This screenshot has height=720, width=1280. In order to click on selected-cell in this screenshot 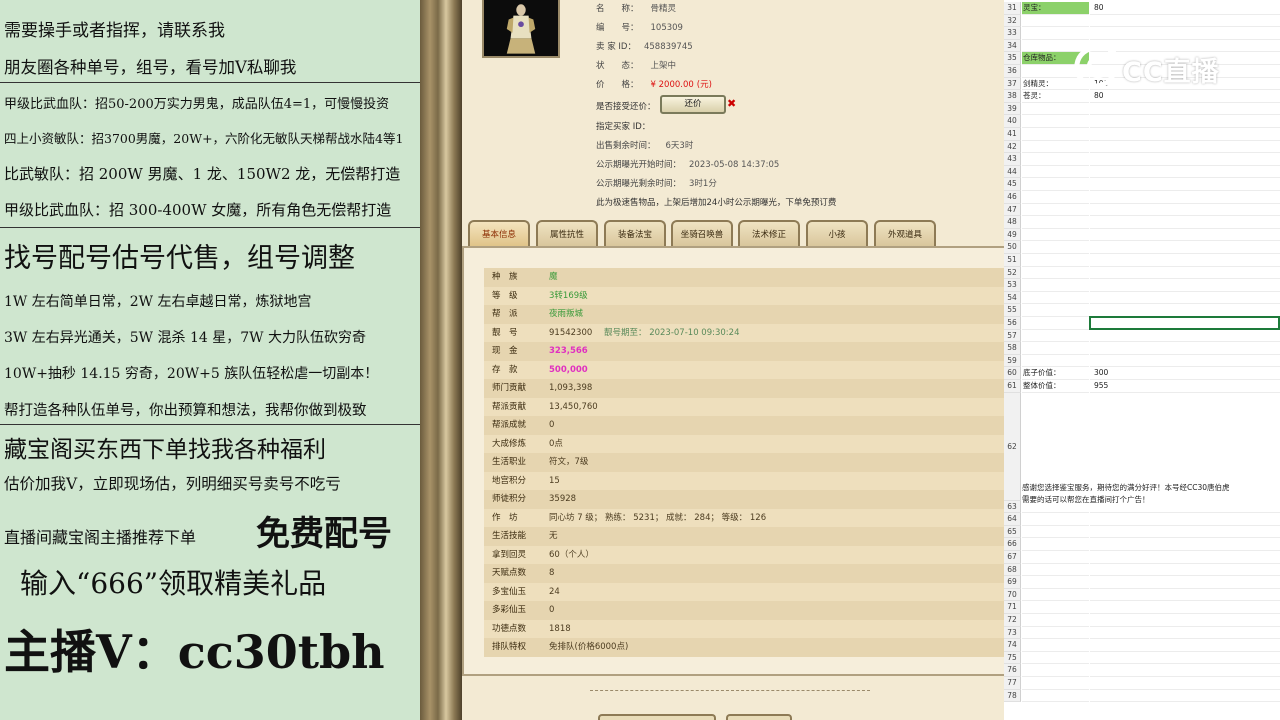, I will do `click(1184, 323)`.